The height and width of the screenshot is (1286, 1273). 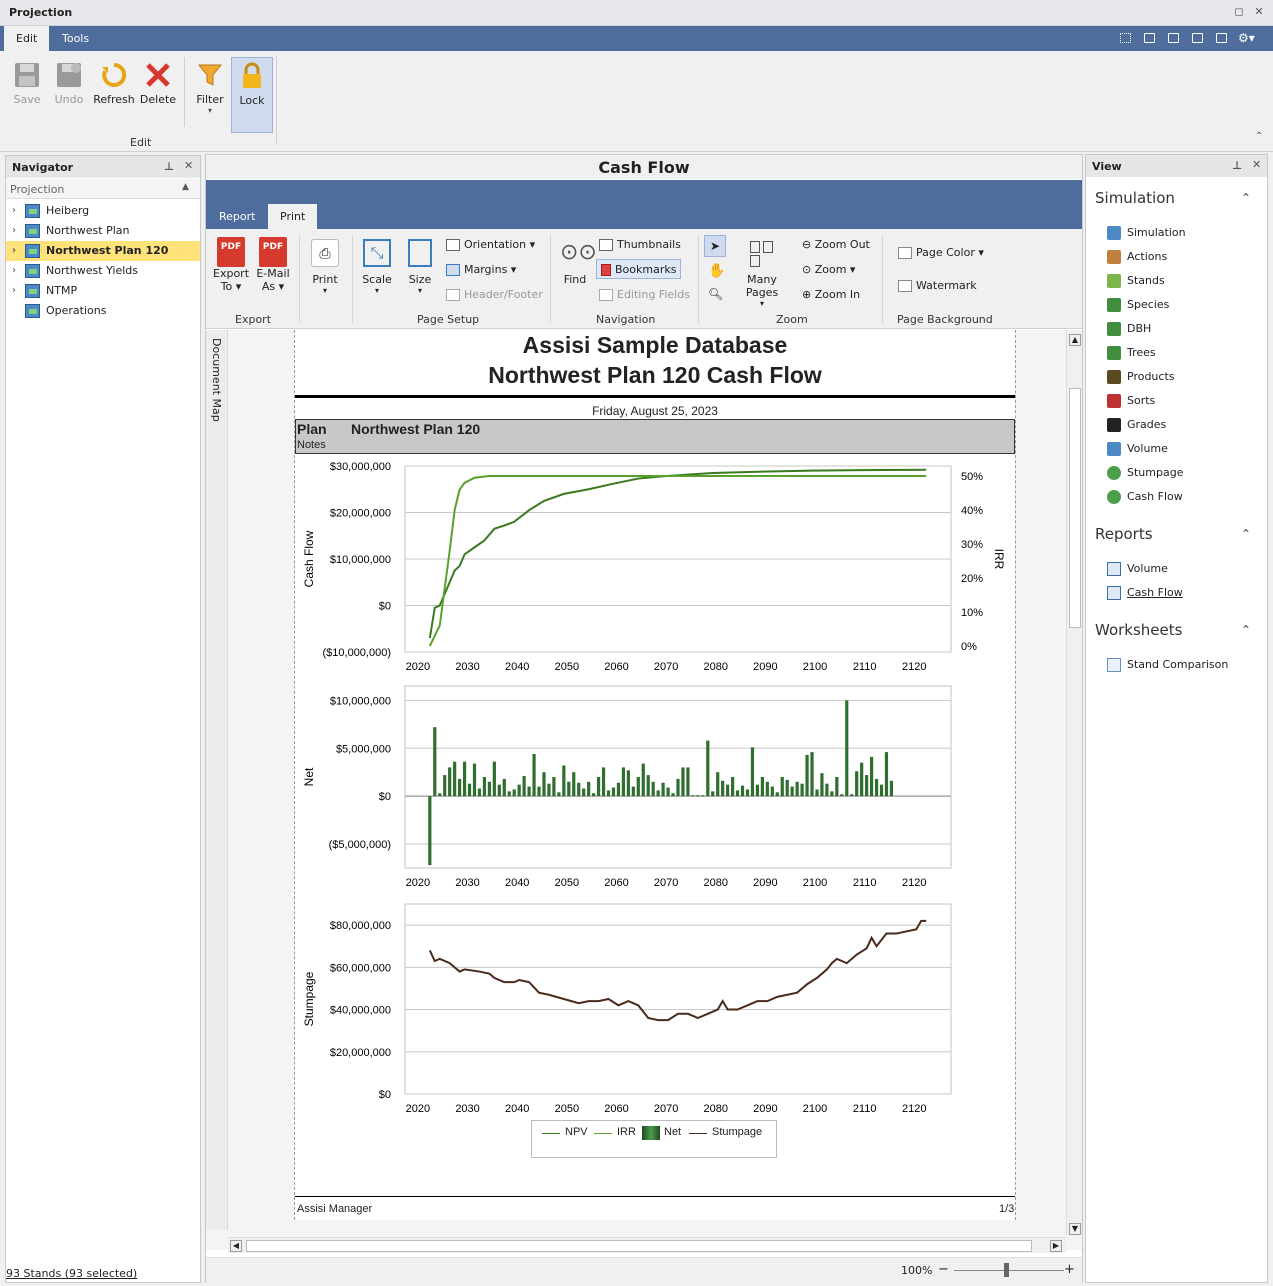 I want to click on x-tick-label: 2120, so click(x=914, y=883).